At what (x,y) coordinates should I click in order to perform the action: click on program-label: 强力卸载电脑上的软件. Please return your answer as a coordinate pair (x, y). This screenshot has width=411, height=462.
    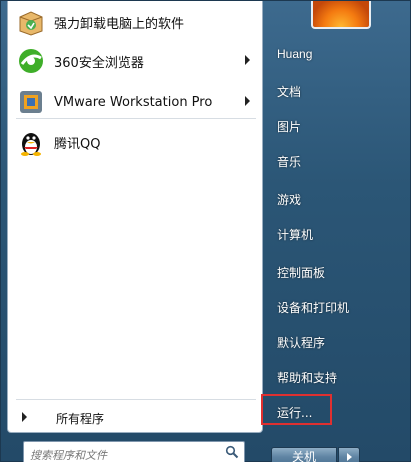
    Looking at the image, I should click on (119, 24).